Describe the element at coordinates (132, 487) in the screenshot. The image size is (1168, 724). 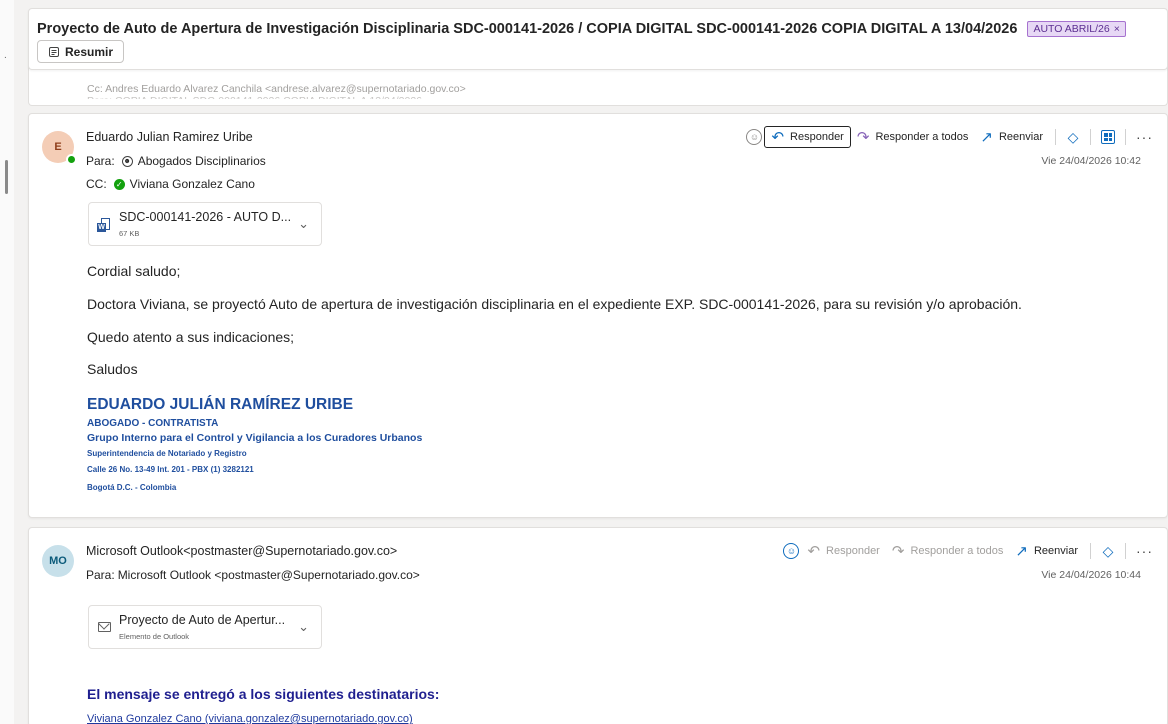
I see `signature-city: Bogotá D.C. - Colombia` at that location.